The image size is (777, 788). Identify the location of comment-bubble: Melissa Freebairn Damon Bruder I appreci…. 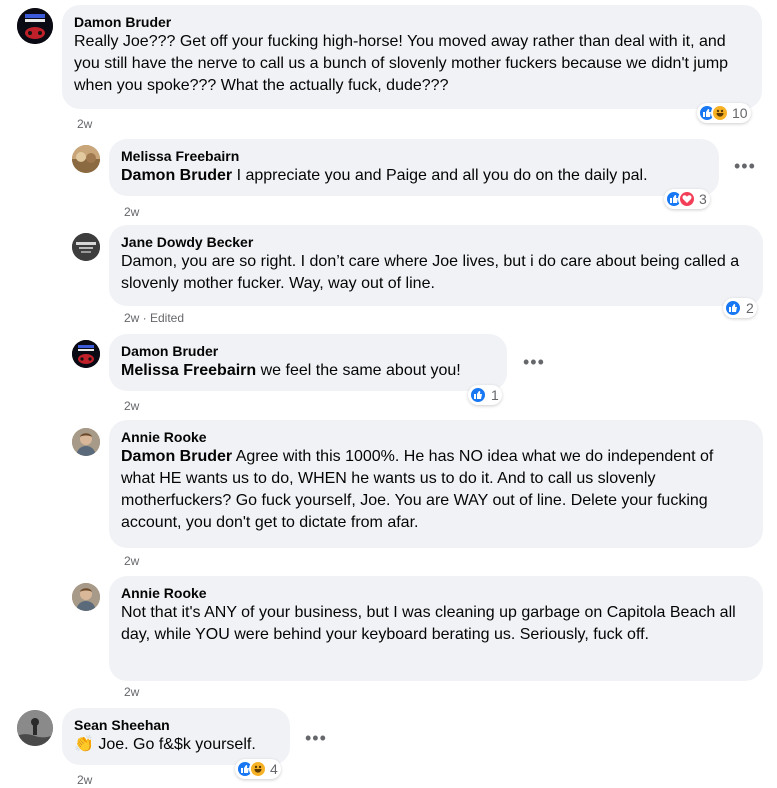
(414, 167).